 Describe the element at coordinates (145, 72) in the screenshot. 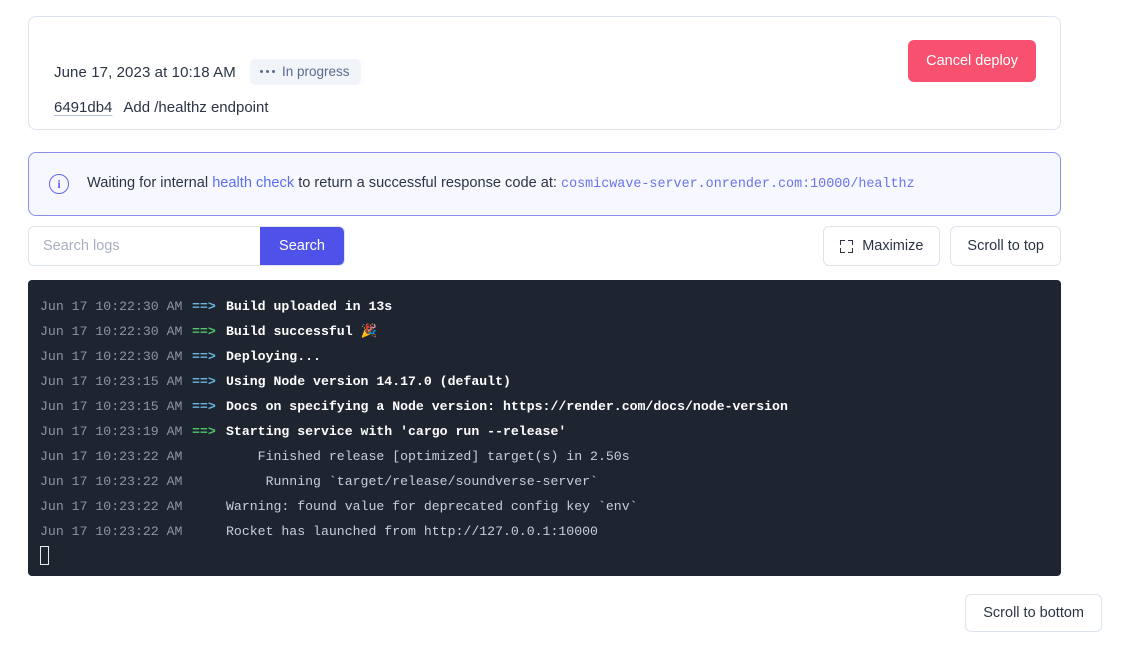

I see `deploy-timestamp: June 17, 2023 at 10:18 AM` at that location.